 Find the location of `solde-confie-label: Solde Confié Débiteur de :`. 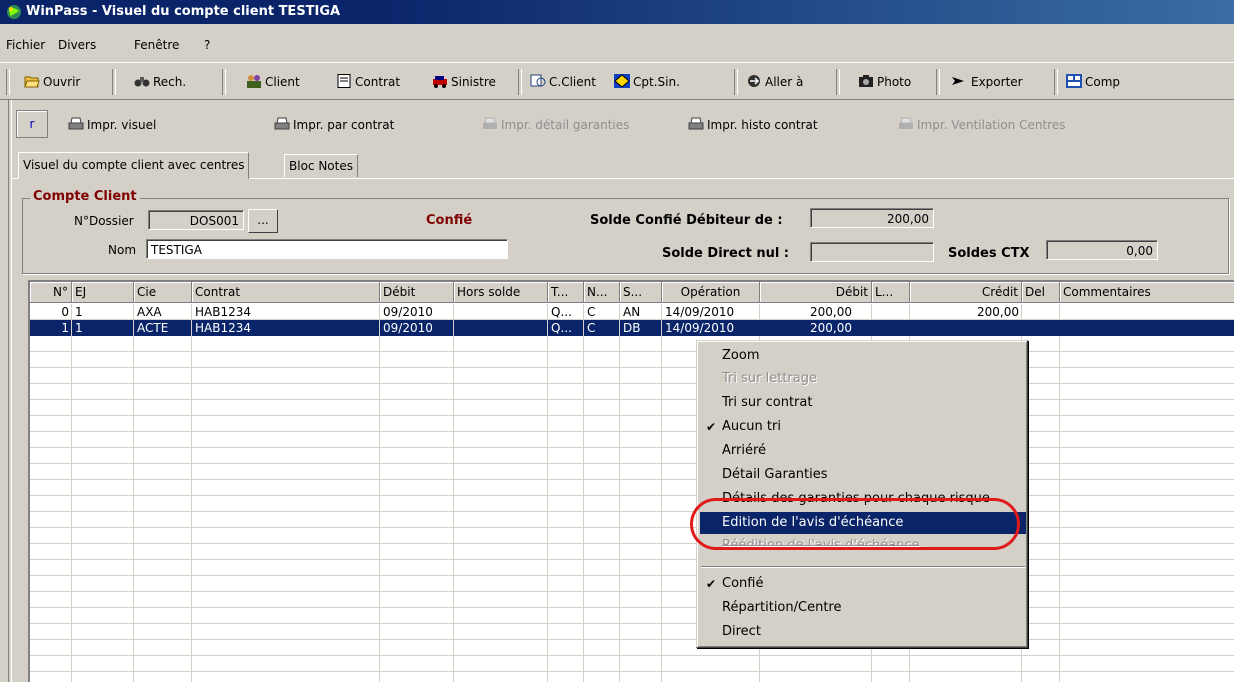

solde-confie-label: Solde Confié Débiteur de : is located at coordinates (686, 220).